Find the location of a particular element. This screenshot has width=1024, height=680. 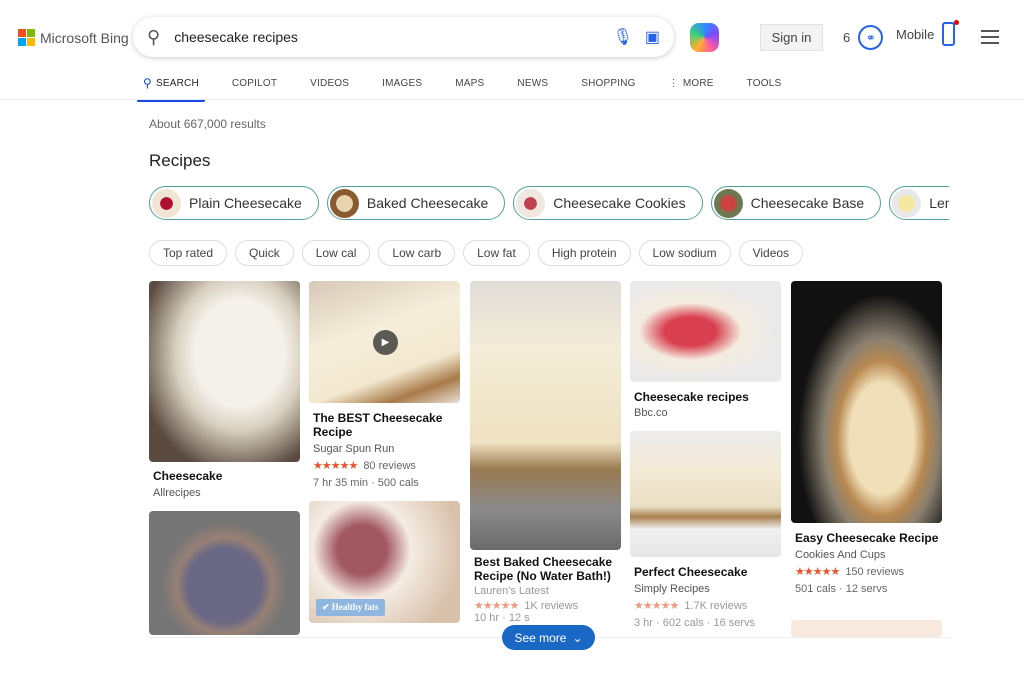

recipe-rating: ★★★★★ 150 reviews is located at coordinates (850, 572).